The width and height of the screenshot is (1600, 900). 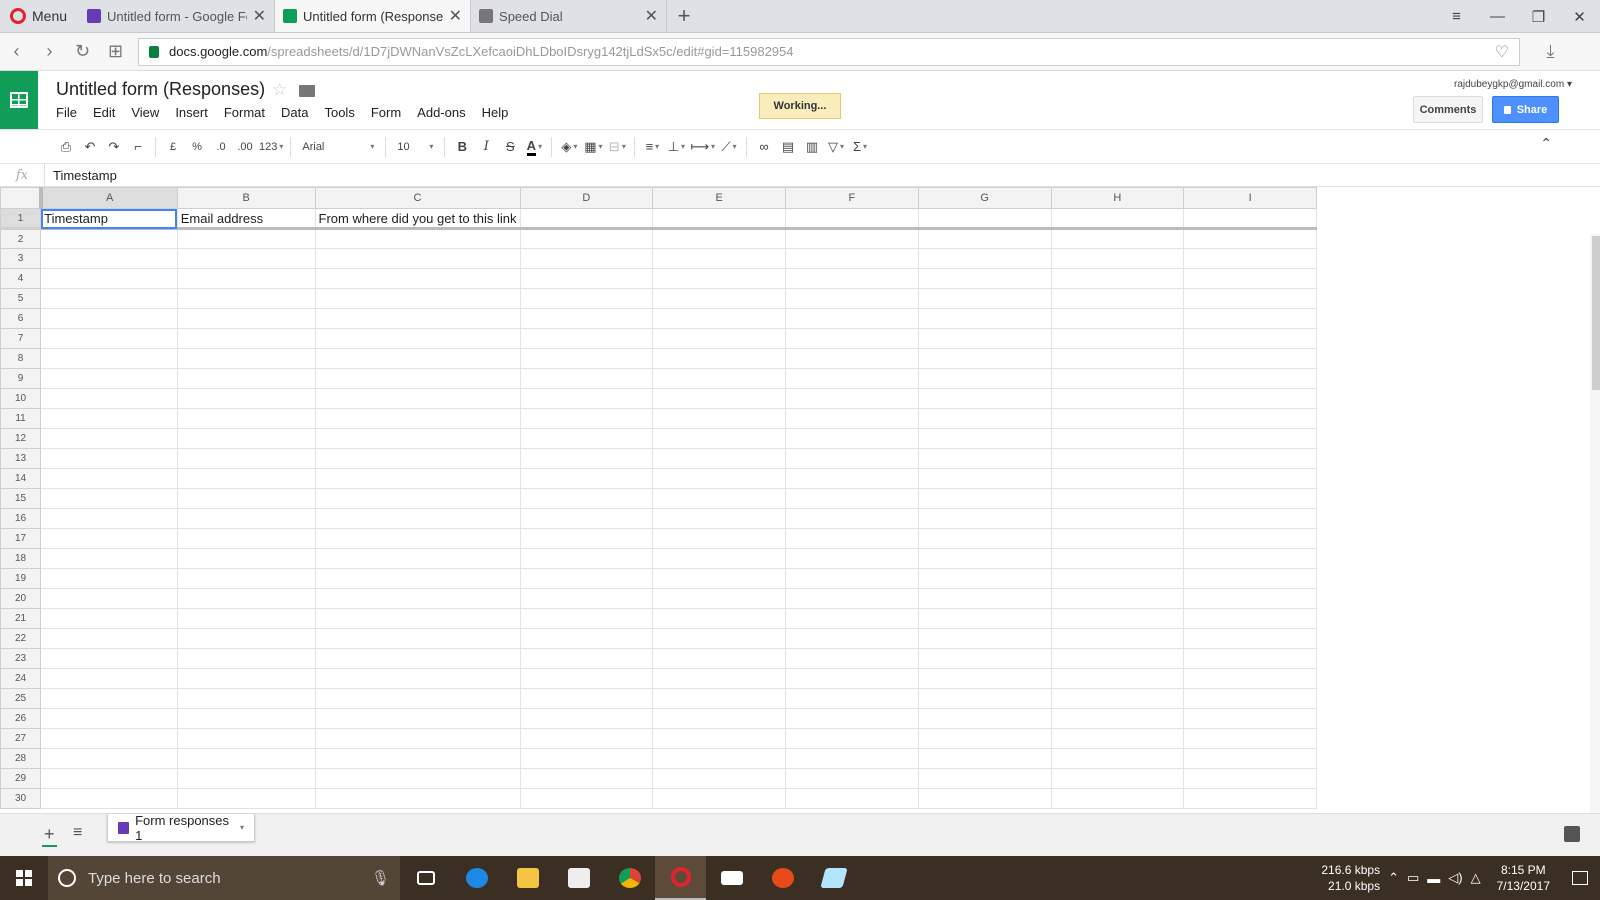 What do you see at coordinates (852, 338) in the screenshot?
I see `cell-f7` at bounding box center [852, 338].